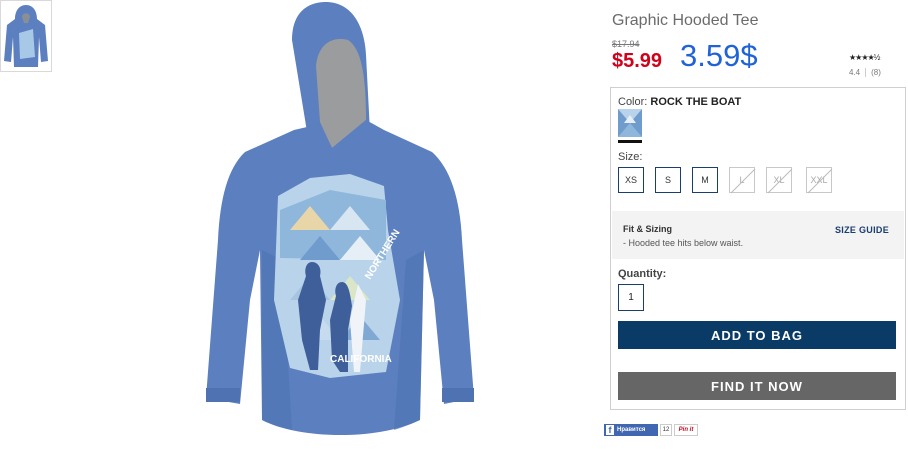  Describe the element at coordinates (876, 72) in the screenshot. I see `review-count: (8)` at that location.